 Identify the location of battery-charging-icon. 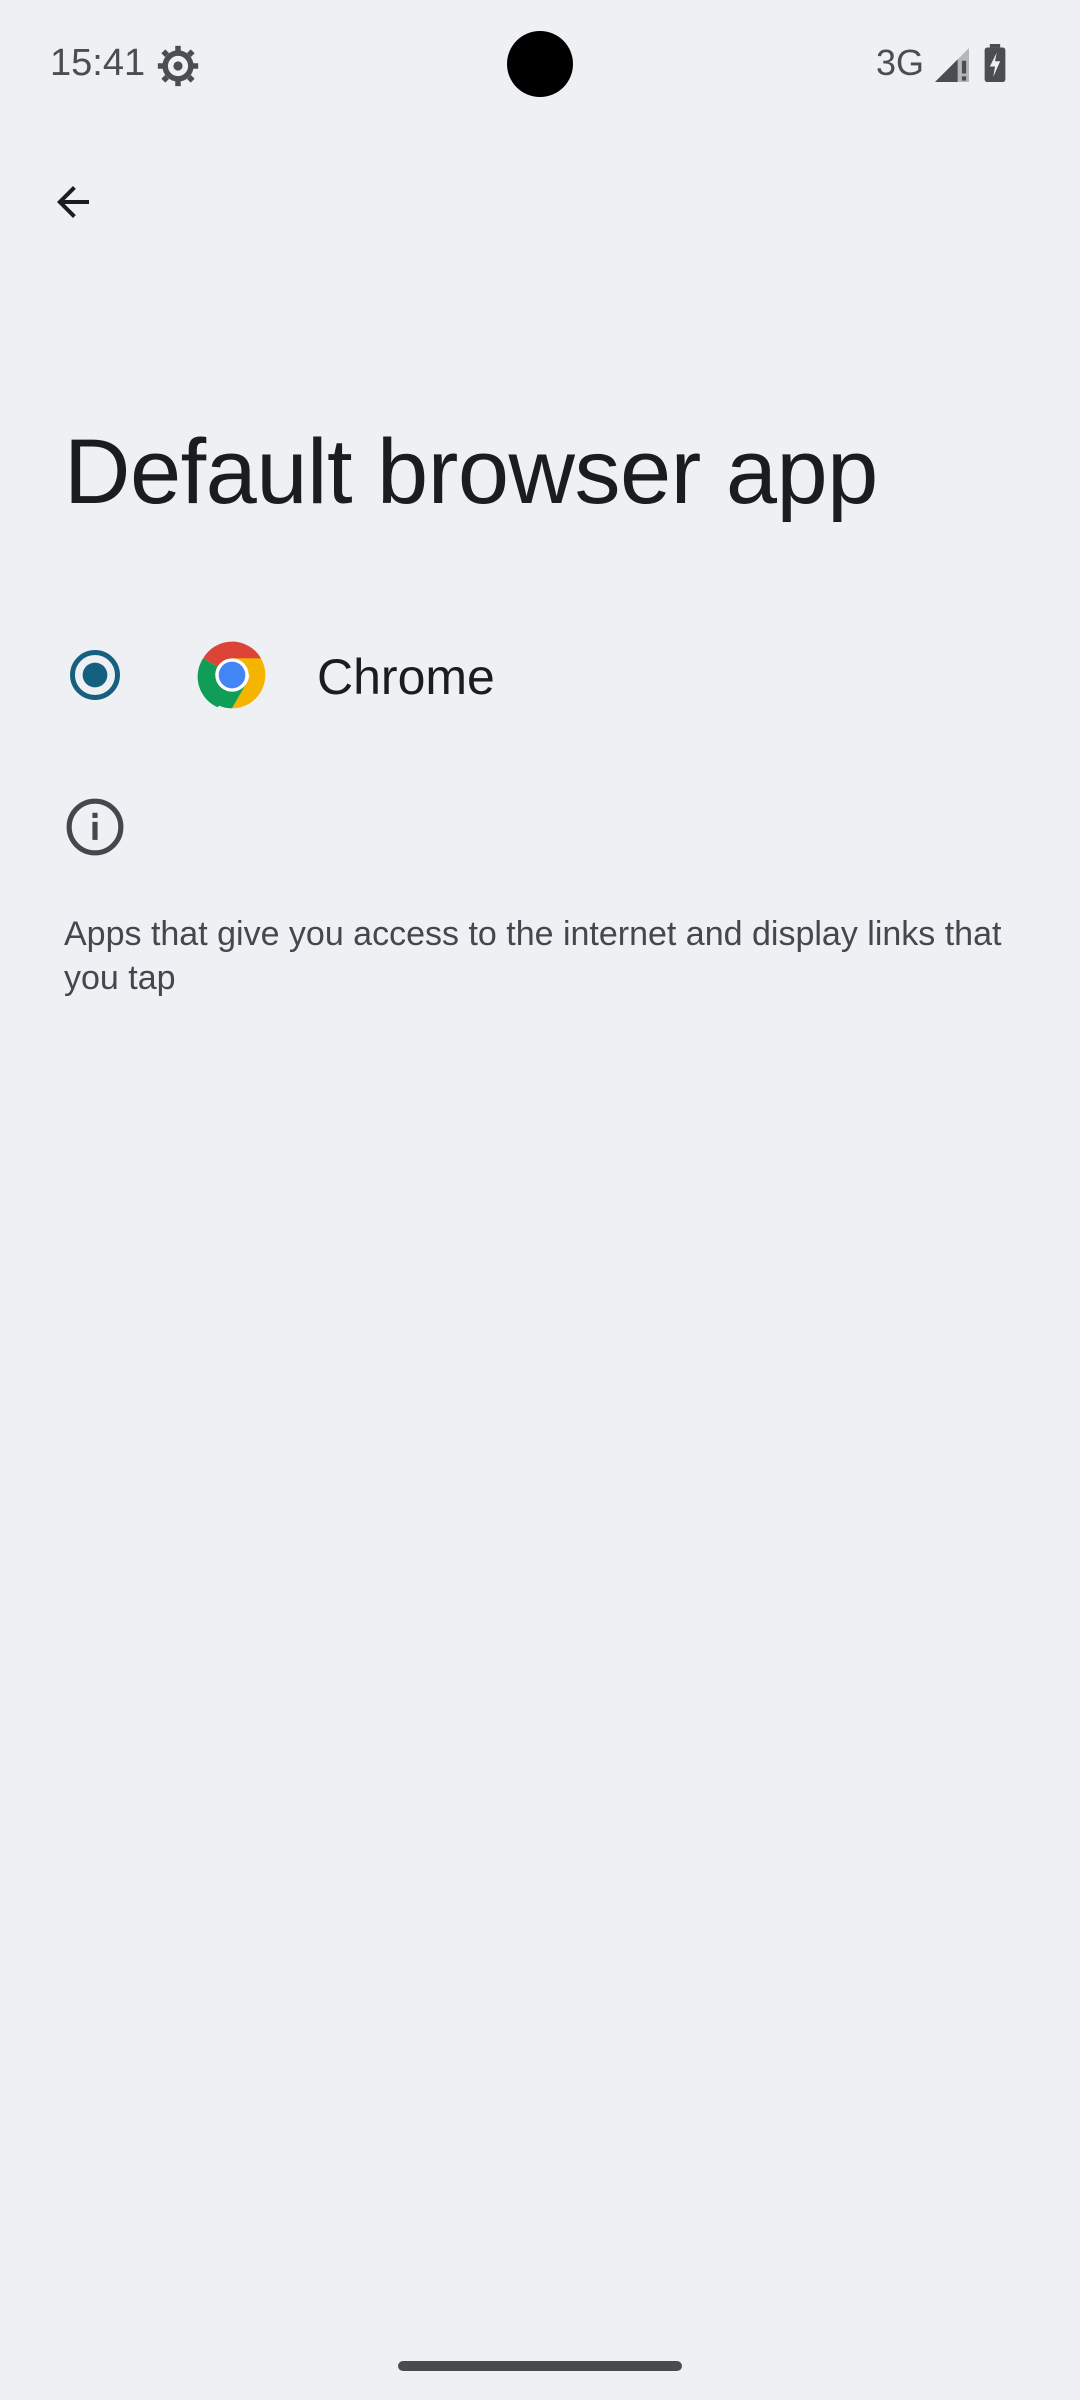
(995, 63).